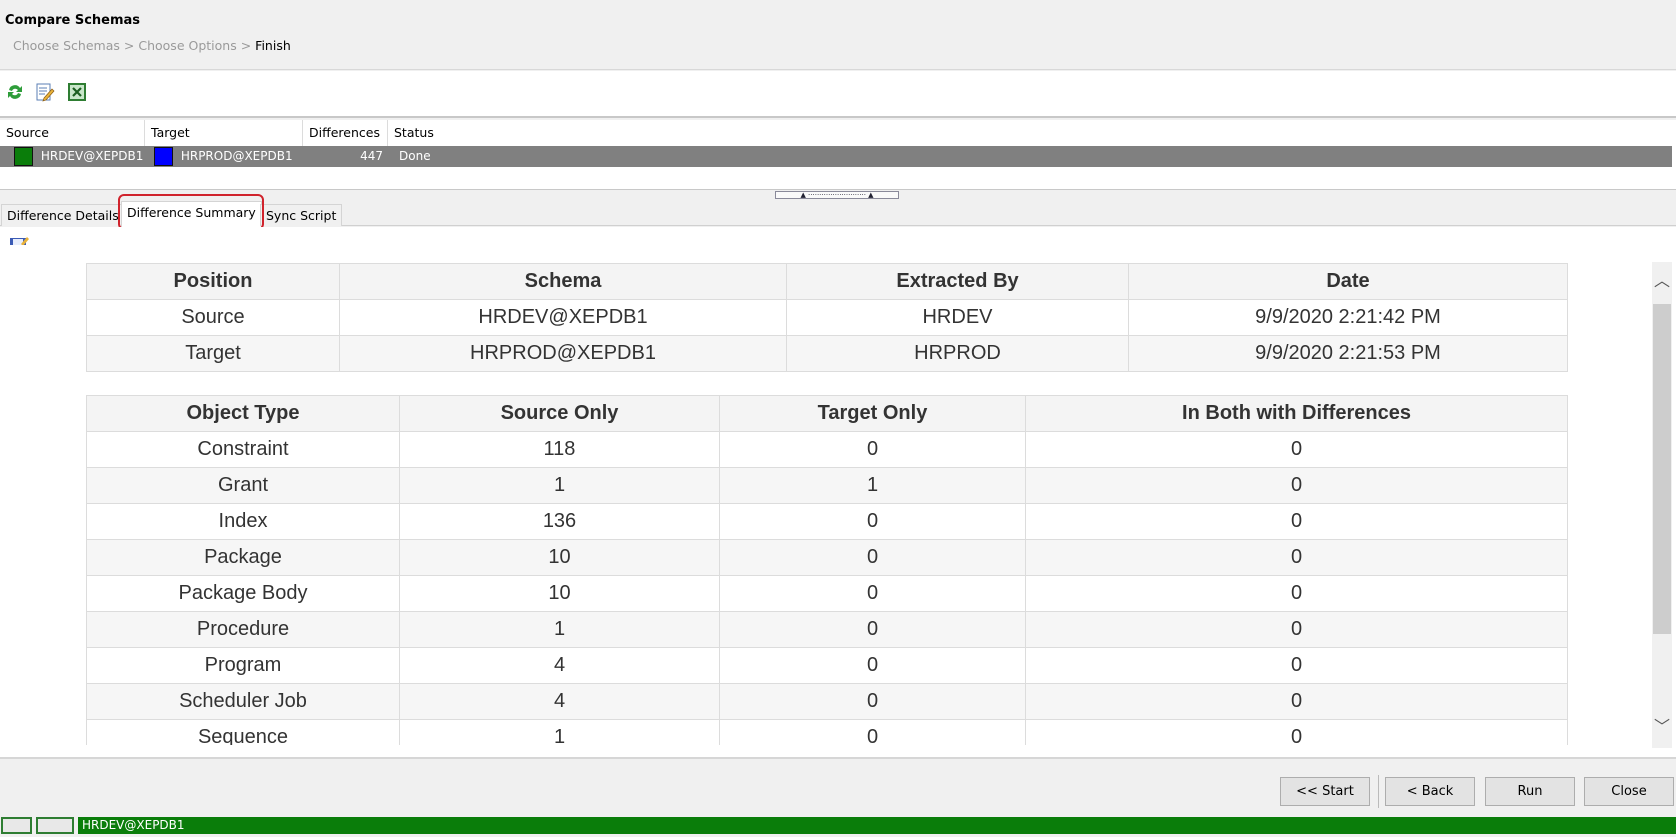 The width and height of the screenshot is (1676, 837). I want to click on cell-position: Target, so click(213, 353).